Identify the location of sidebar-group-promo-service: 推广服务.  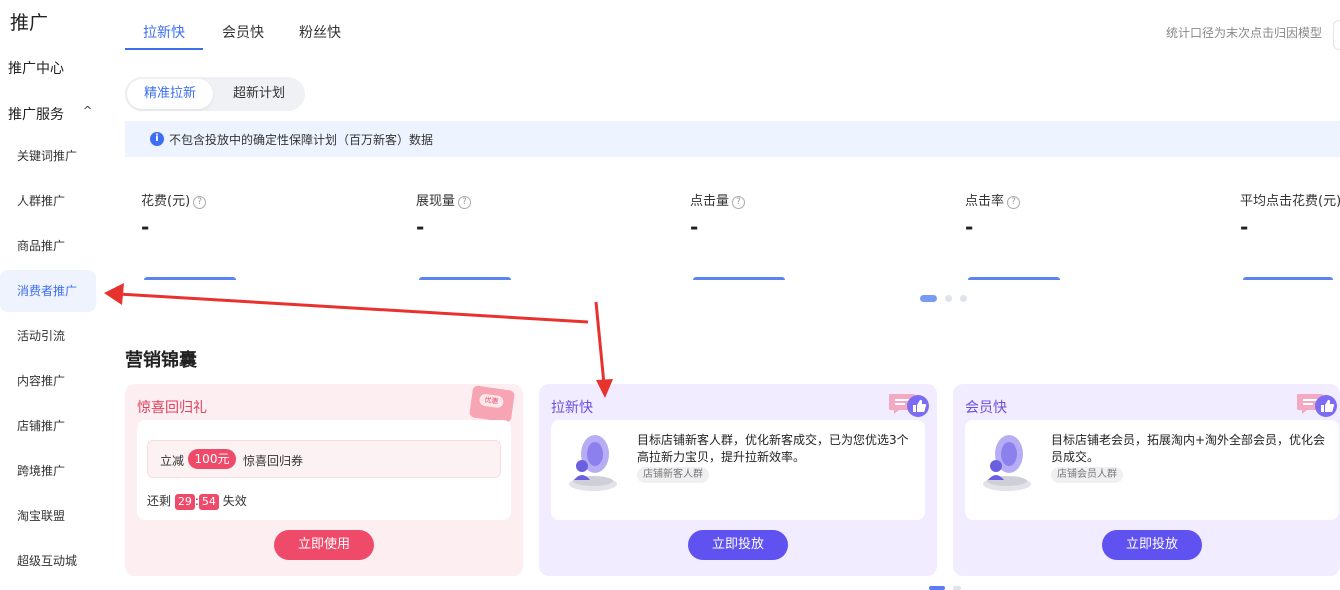
(36, 114).